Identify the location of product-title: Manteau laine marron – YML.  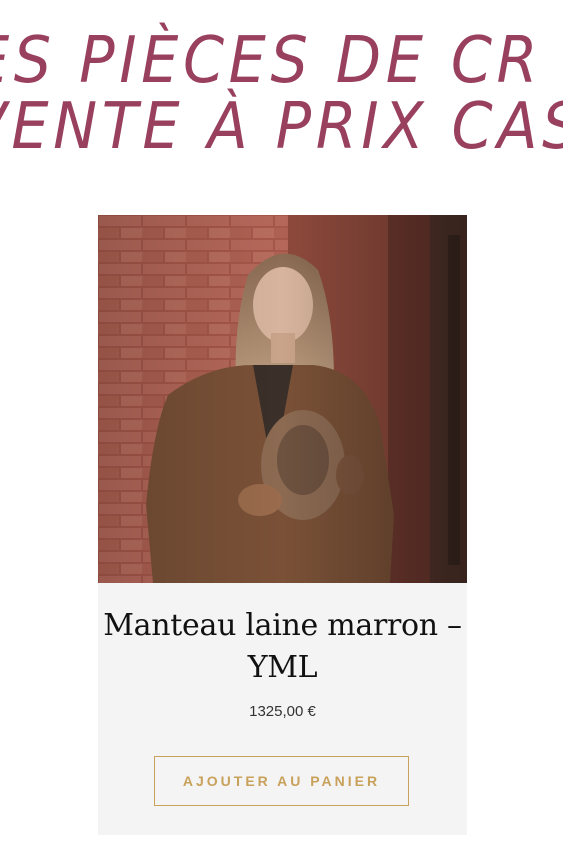
(282, 647).